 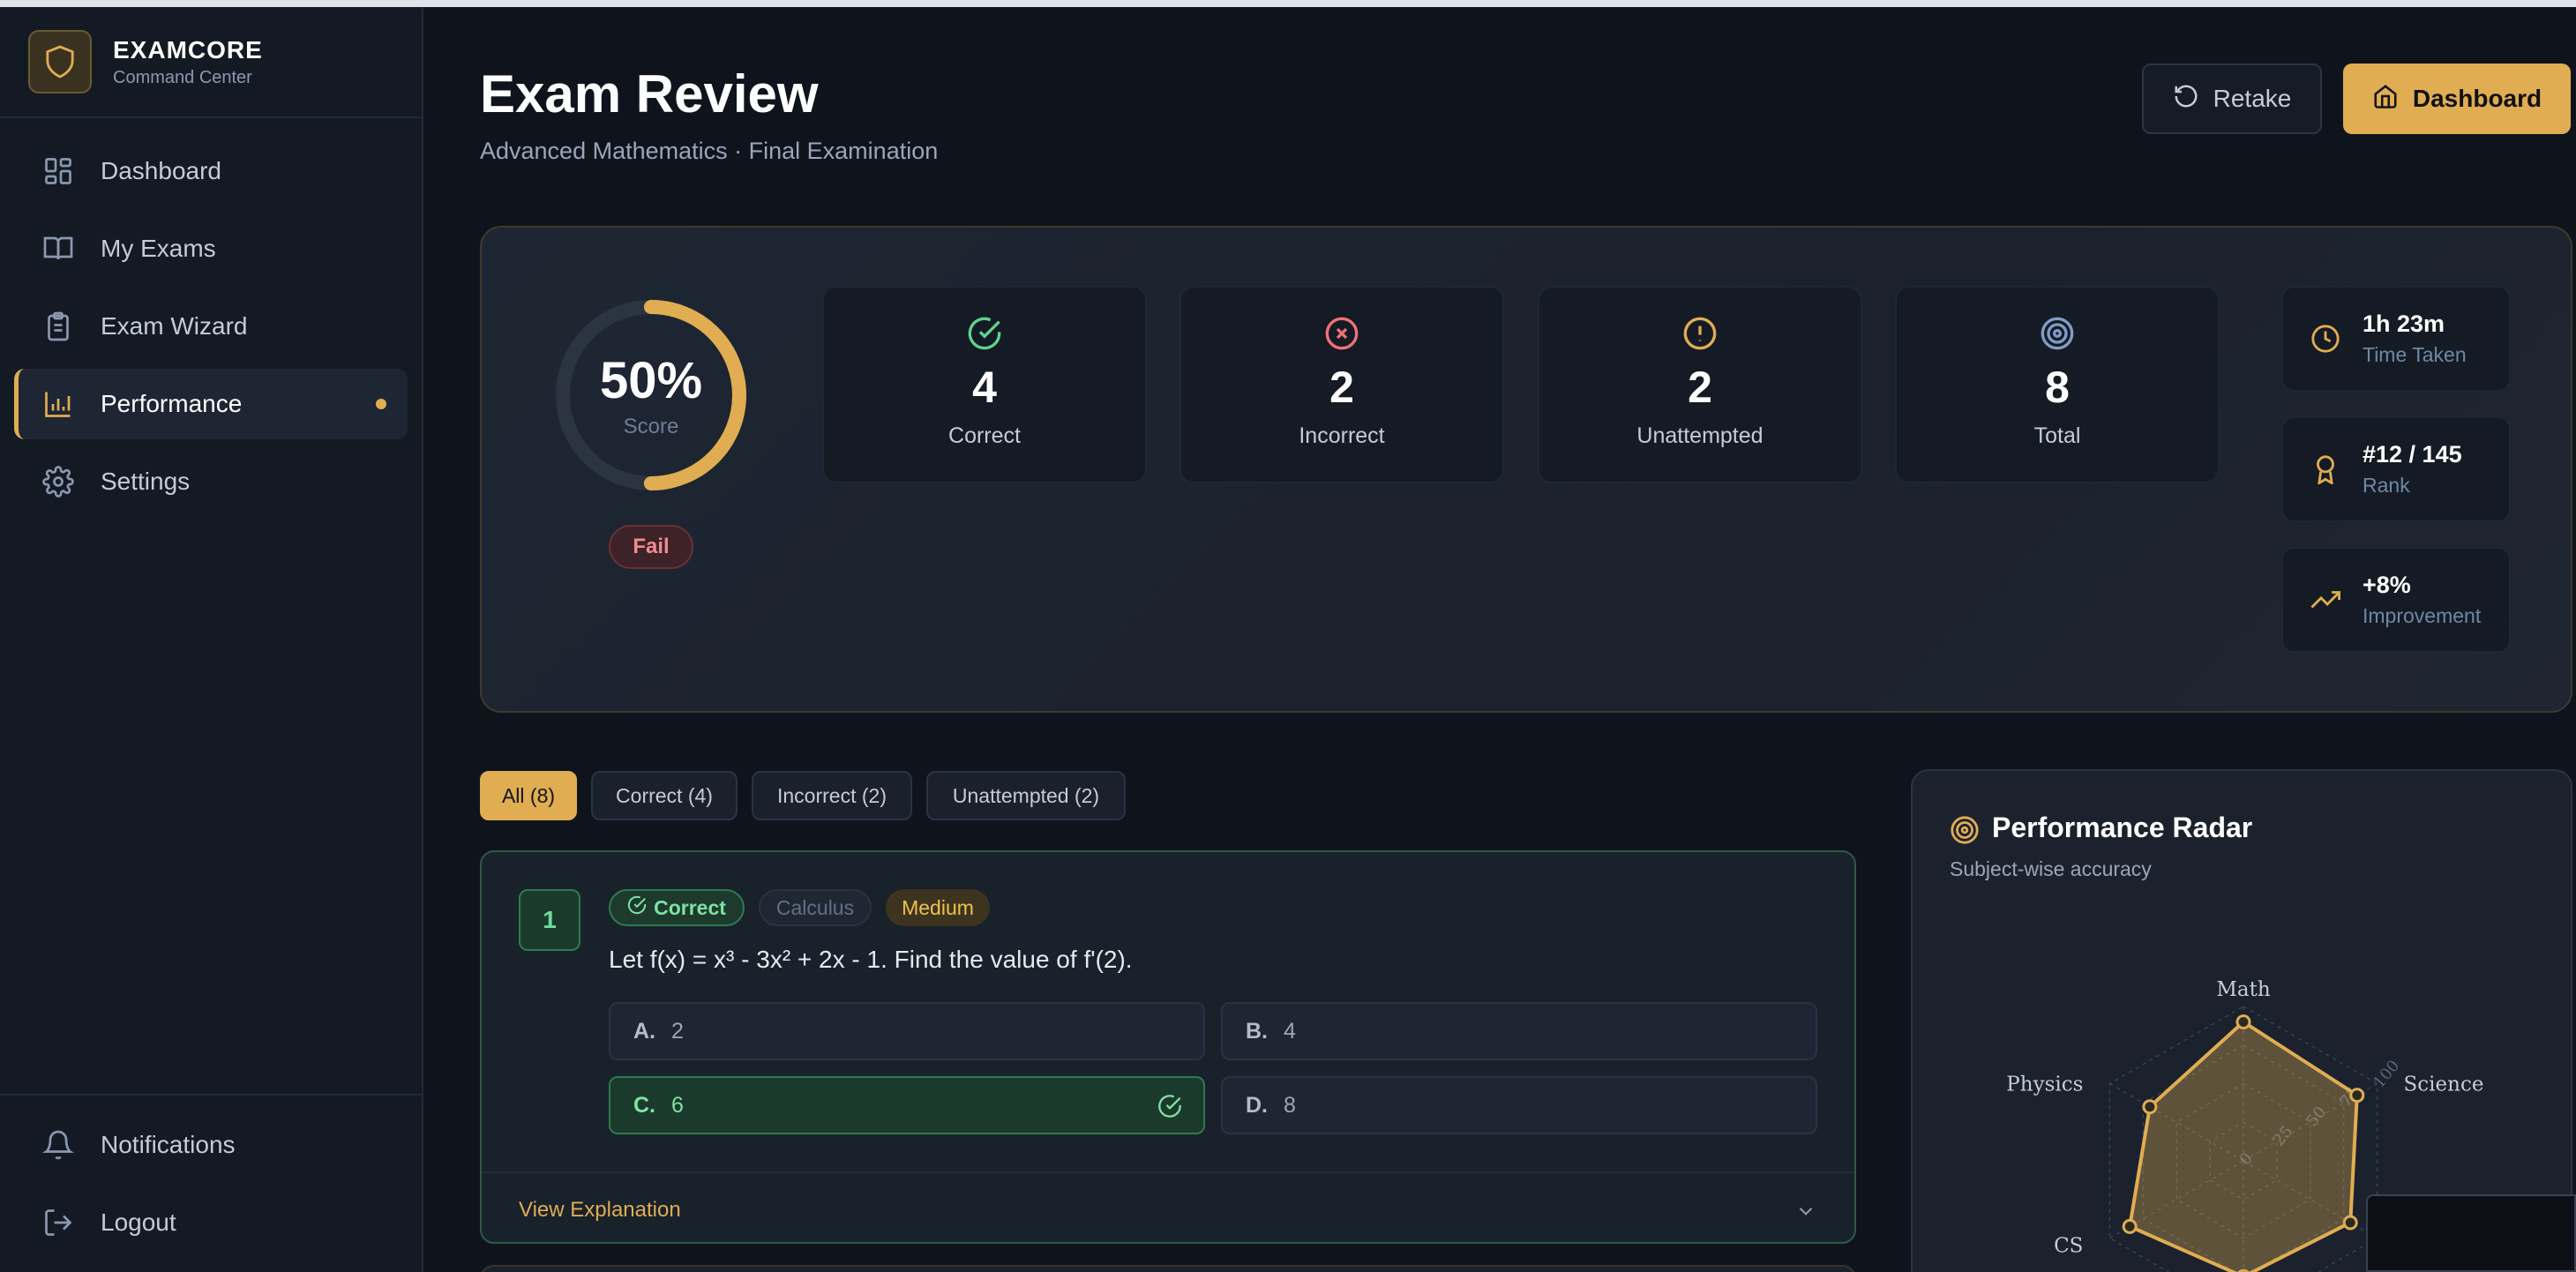 What do you see at coordinates (651, 547) in the screenshot?
I see `result-badge: Fail` at bounding box center [651, 547].